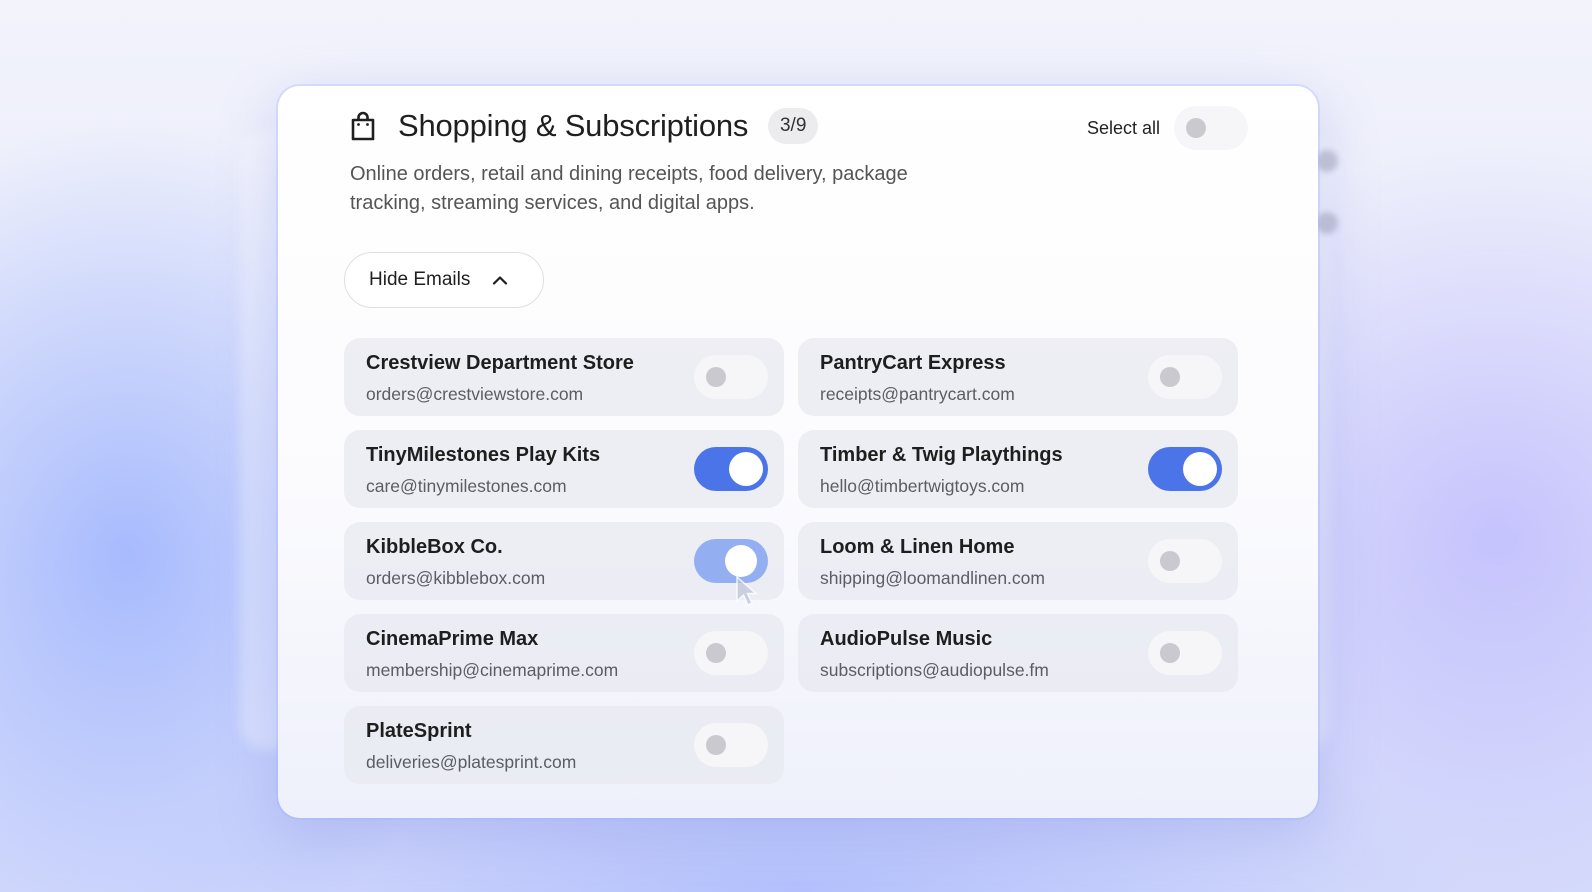 The height and width of the screenshot is (892, 1592). Describe the element at coordinates (564, 564) in the screenshot. I see `sender-item: KibbleBox Co. orders@kibblebox.com` at that location.